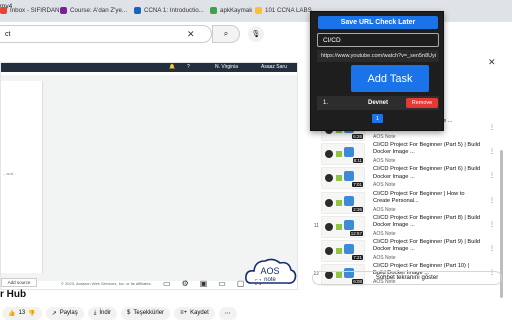 The width and height of the screenshot is (512, 320). Describe the element at coordinates (343, 226) in the screenshot. I see `video-thumbnail: 12:57` at that location.